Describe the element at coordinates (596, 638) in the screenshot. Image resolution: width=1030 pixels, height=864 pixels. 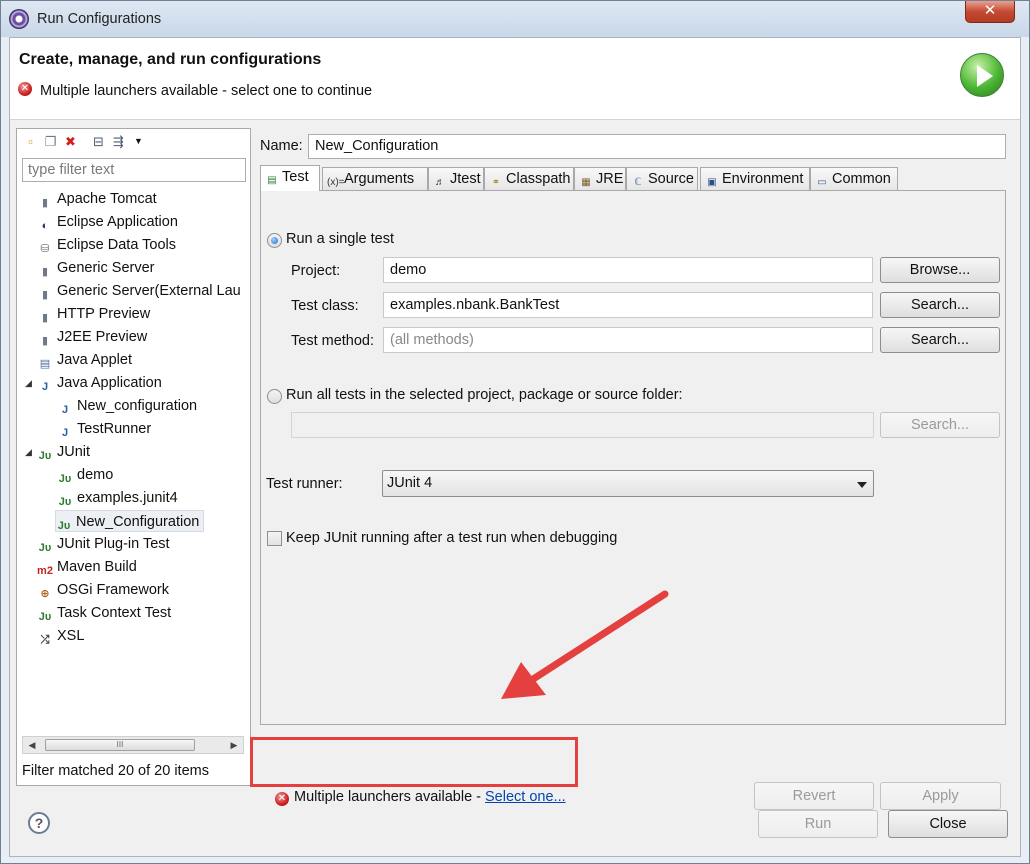
I see `arrow-shaft` at that location.